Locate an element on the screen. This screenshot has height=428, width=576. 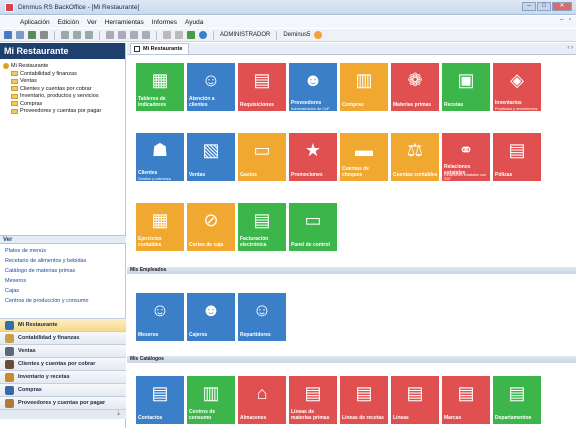
tile-ventas: ▧ Ventas is located at coordinates (211, 157).